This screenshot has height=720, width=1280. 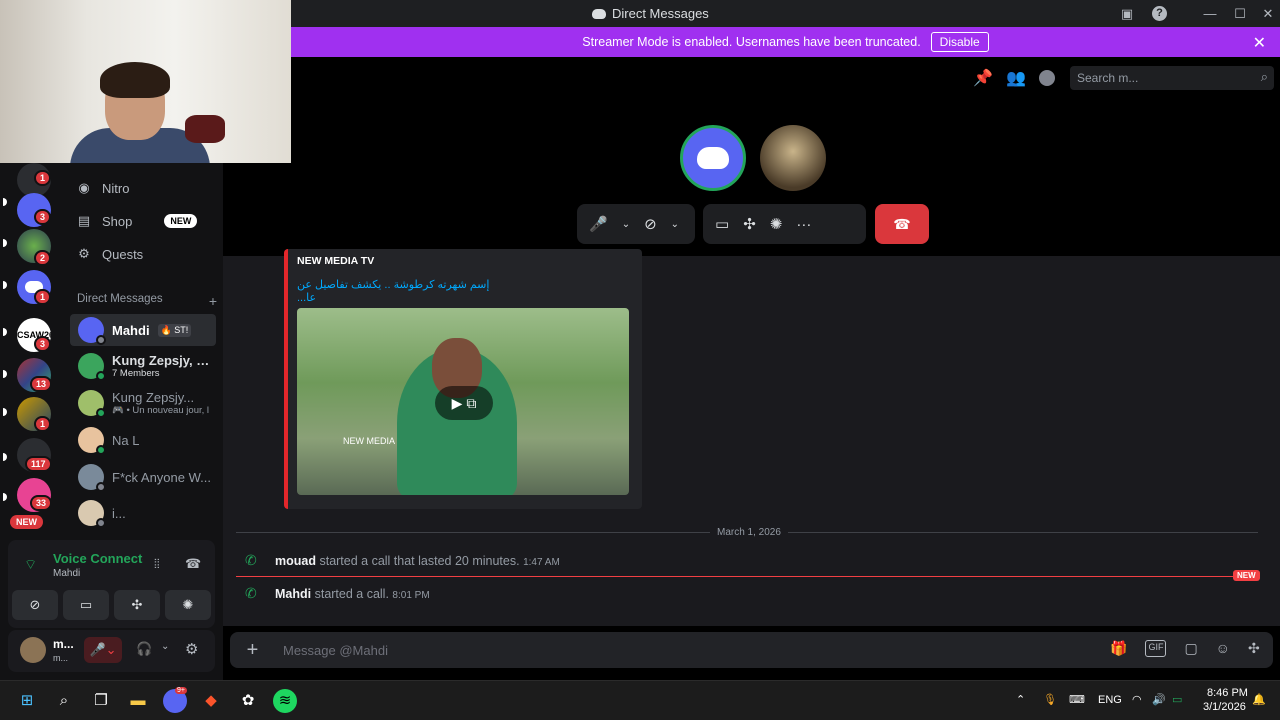 I want to click on noise-suppression-icon: ⦙⦙, so click(x=157, y=564).